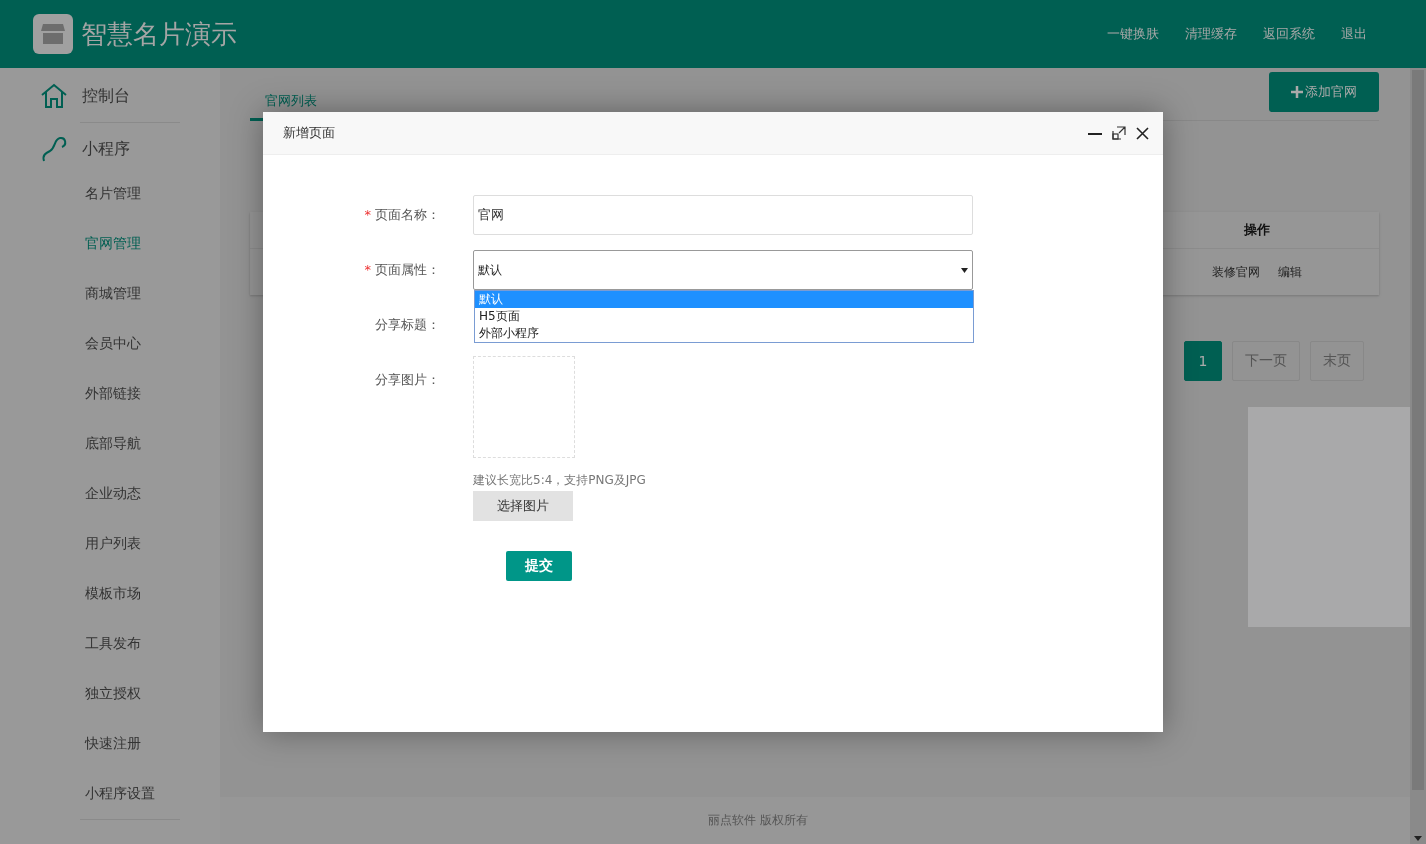 This screenshot has height=844, width=1426. Describe the element at coordinates (106, 96) in the screenshot. I see `section-label: 控制台` at that location.